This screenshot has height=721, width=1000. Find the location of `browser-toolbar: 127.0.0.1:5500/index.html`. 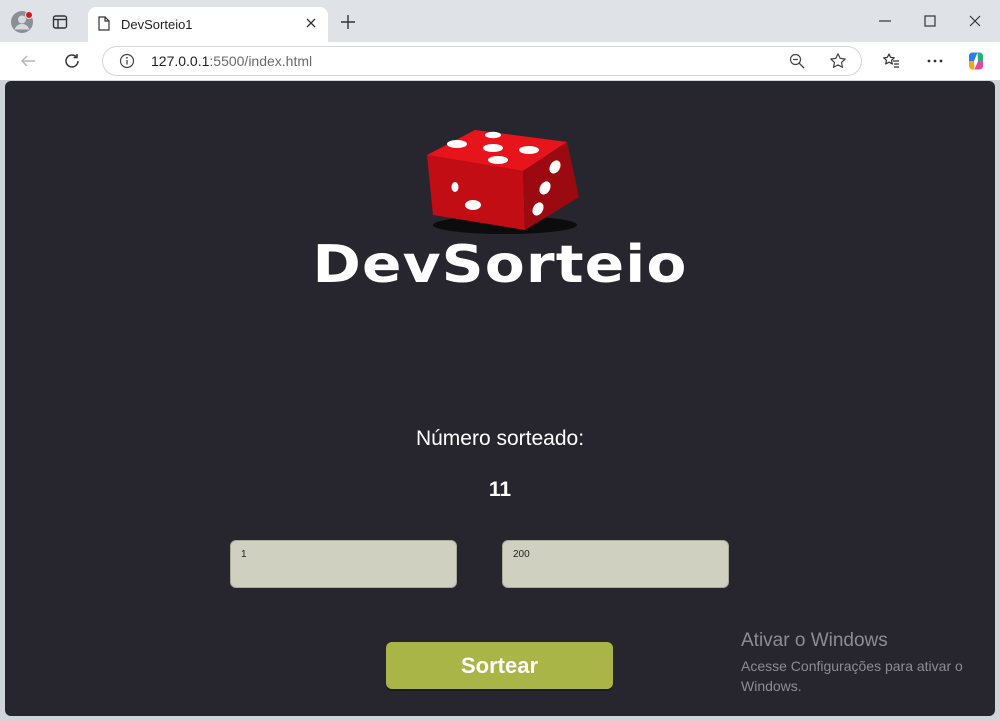

browser-toolbar: 127.0.0.1:5500/index.html is located at coordinates (500, 61).